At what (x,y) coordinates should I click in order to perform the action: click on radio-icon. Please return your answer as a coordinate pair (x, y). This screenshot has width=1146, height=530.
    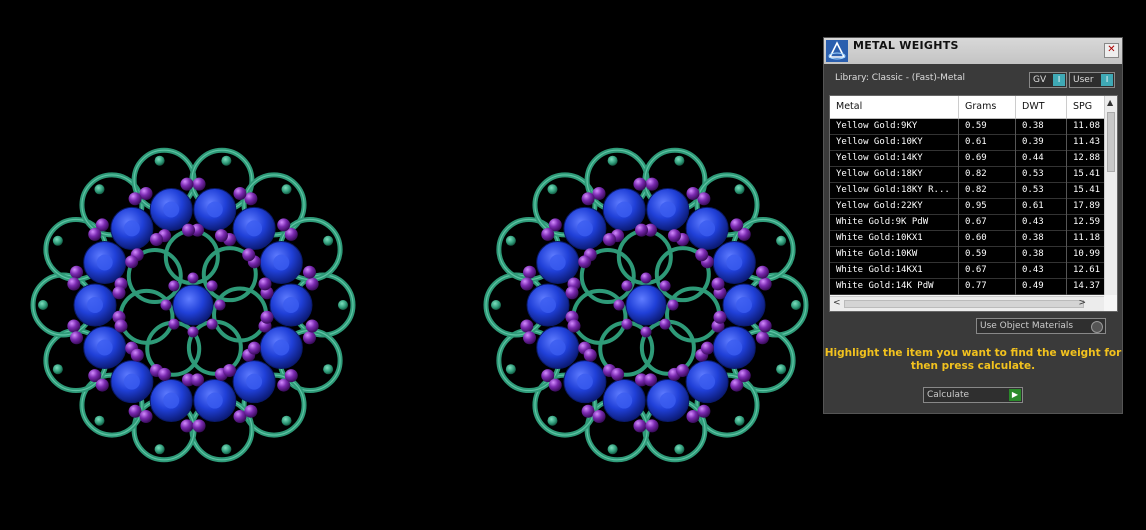
    Looking at the image, I should click on (1097, 327).